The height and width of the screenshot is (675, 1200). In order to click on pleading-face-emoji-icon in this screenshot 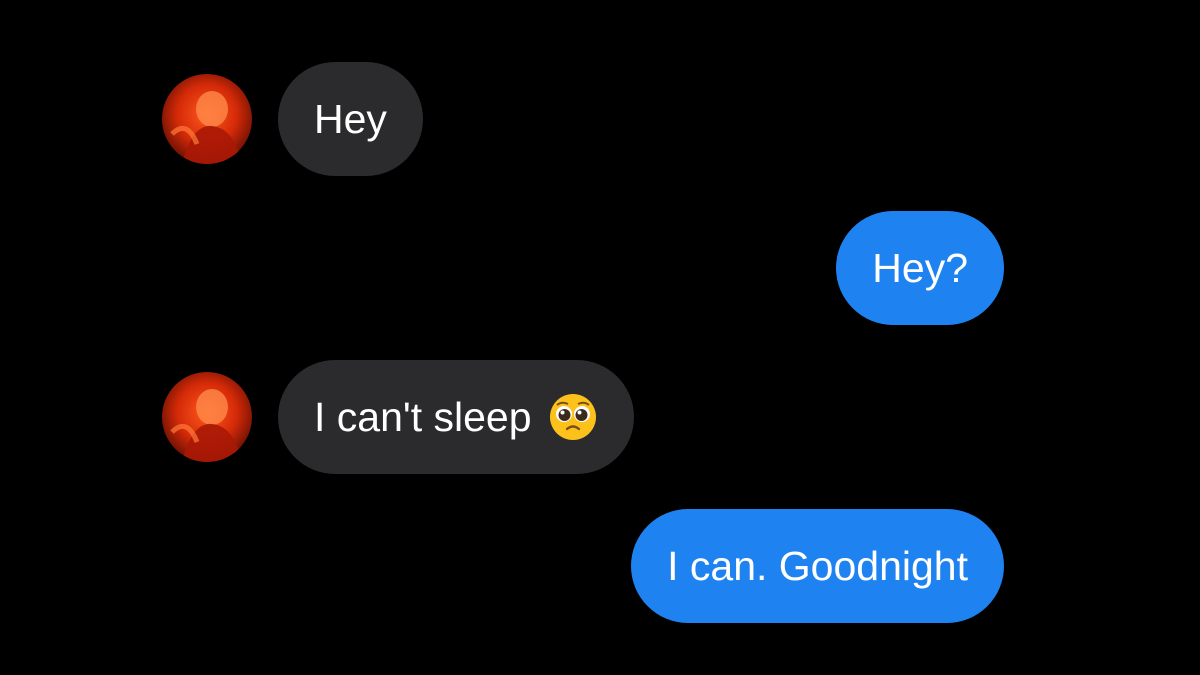, I will do `click(573, 417)`.